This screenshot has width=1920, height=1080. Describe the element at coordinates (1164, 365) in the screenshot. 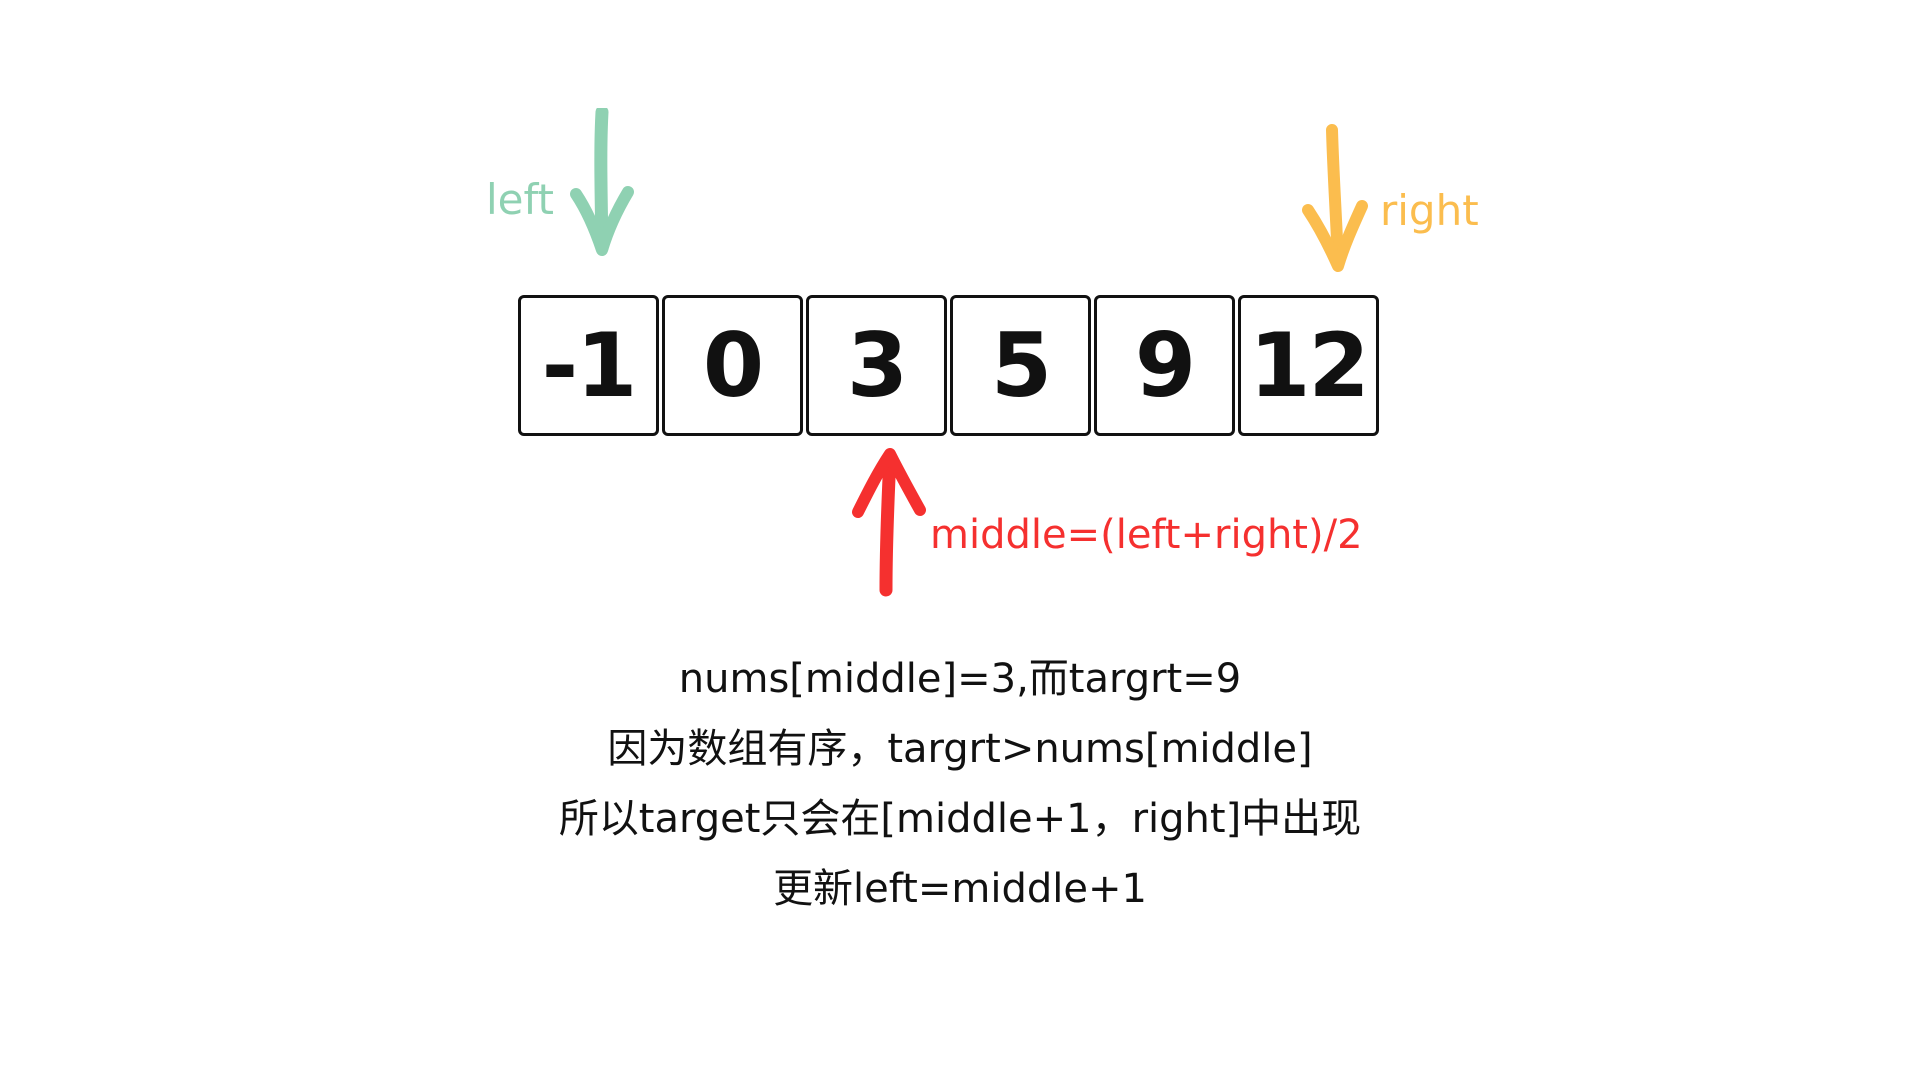

I see `array-cell: 9` at that location.